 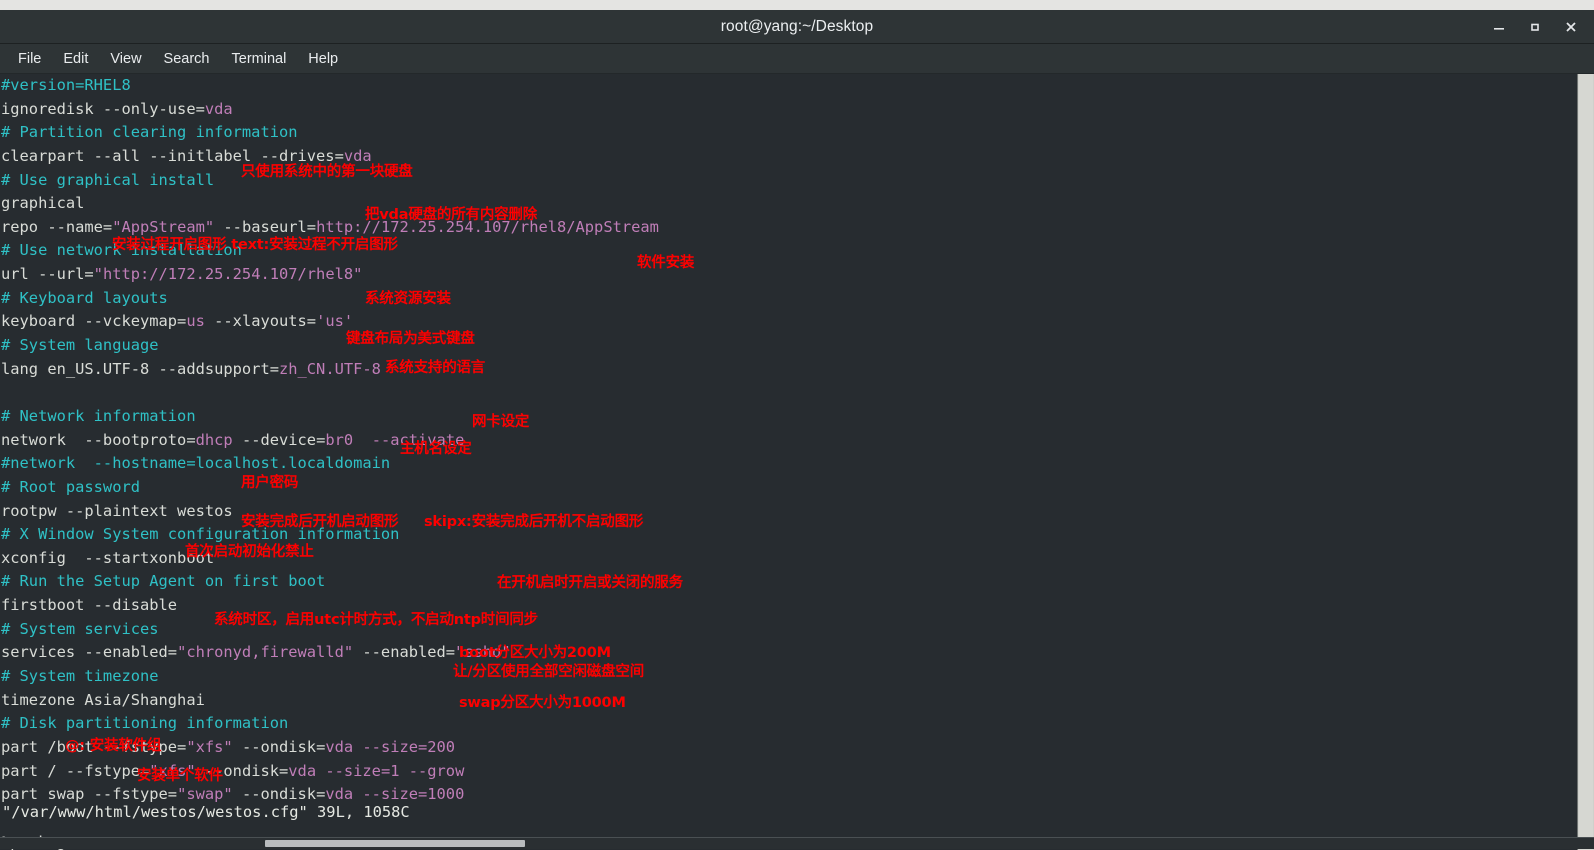 I want to click on window-title: root@yang:~/Desktop, so click(x=797, y=27).